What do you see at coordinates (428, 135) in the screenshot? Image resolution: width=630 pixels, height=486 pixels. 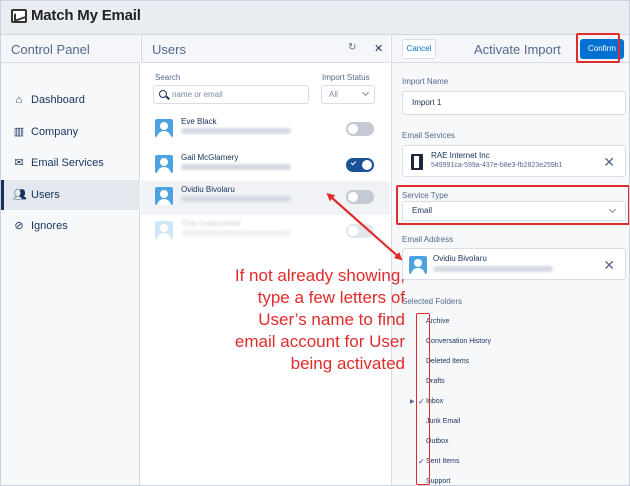 I see `email-services-label: Email Services` at bounding box center [428, 135].